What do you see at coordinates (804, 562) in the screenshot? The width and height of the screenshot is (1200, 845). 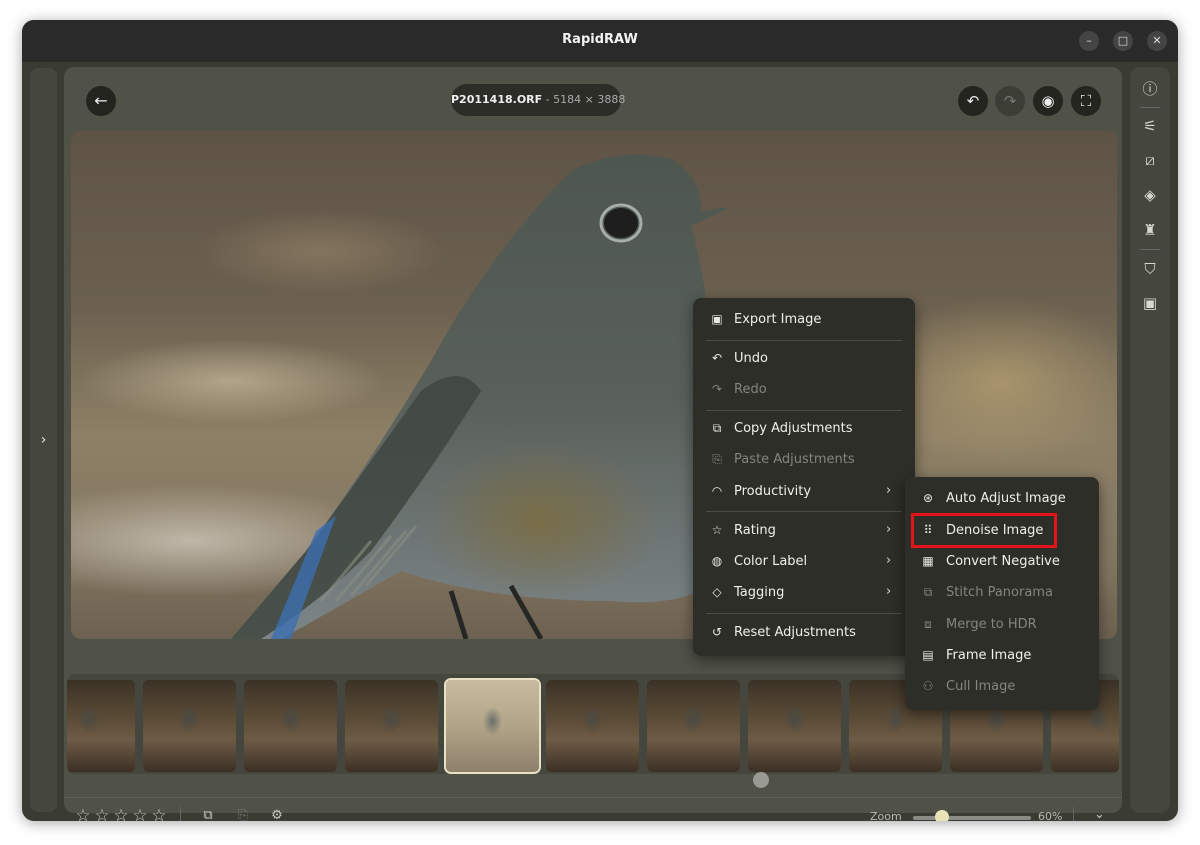 I see `menu-item-color-label: ◍ Color Label ›` at bounding box center [804, 562].